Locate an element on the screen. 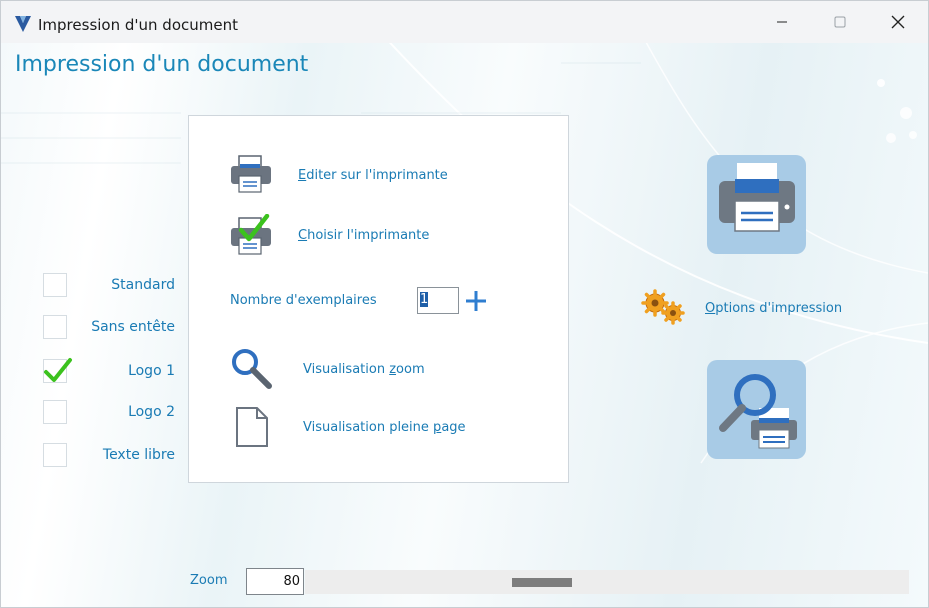  edit-link-accel: E is located at coordinates (302, 175).